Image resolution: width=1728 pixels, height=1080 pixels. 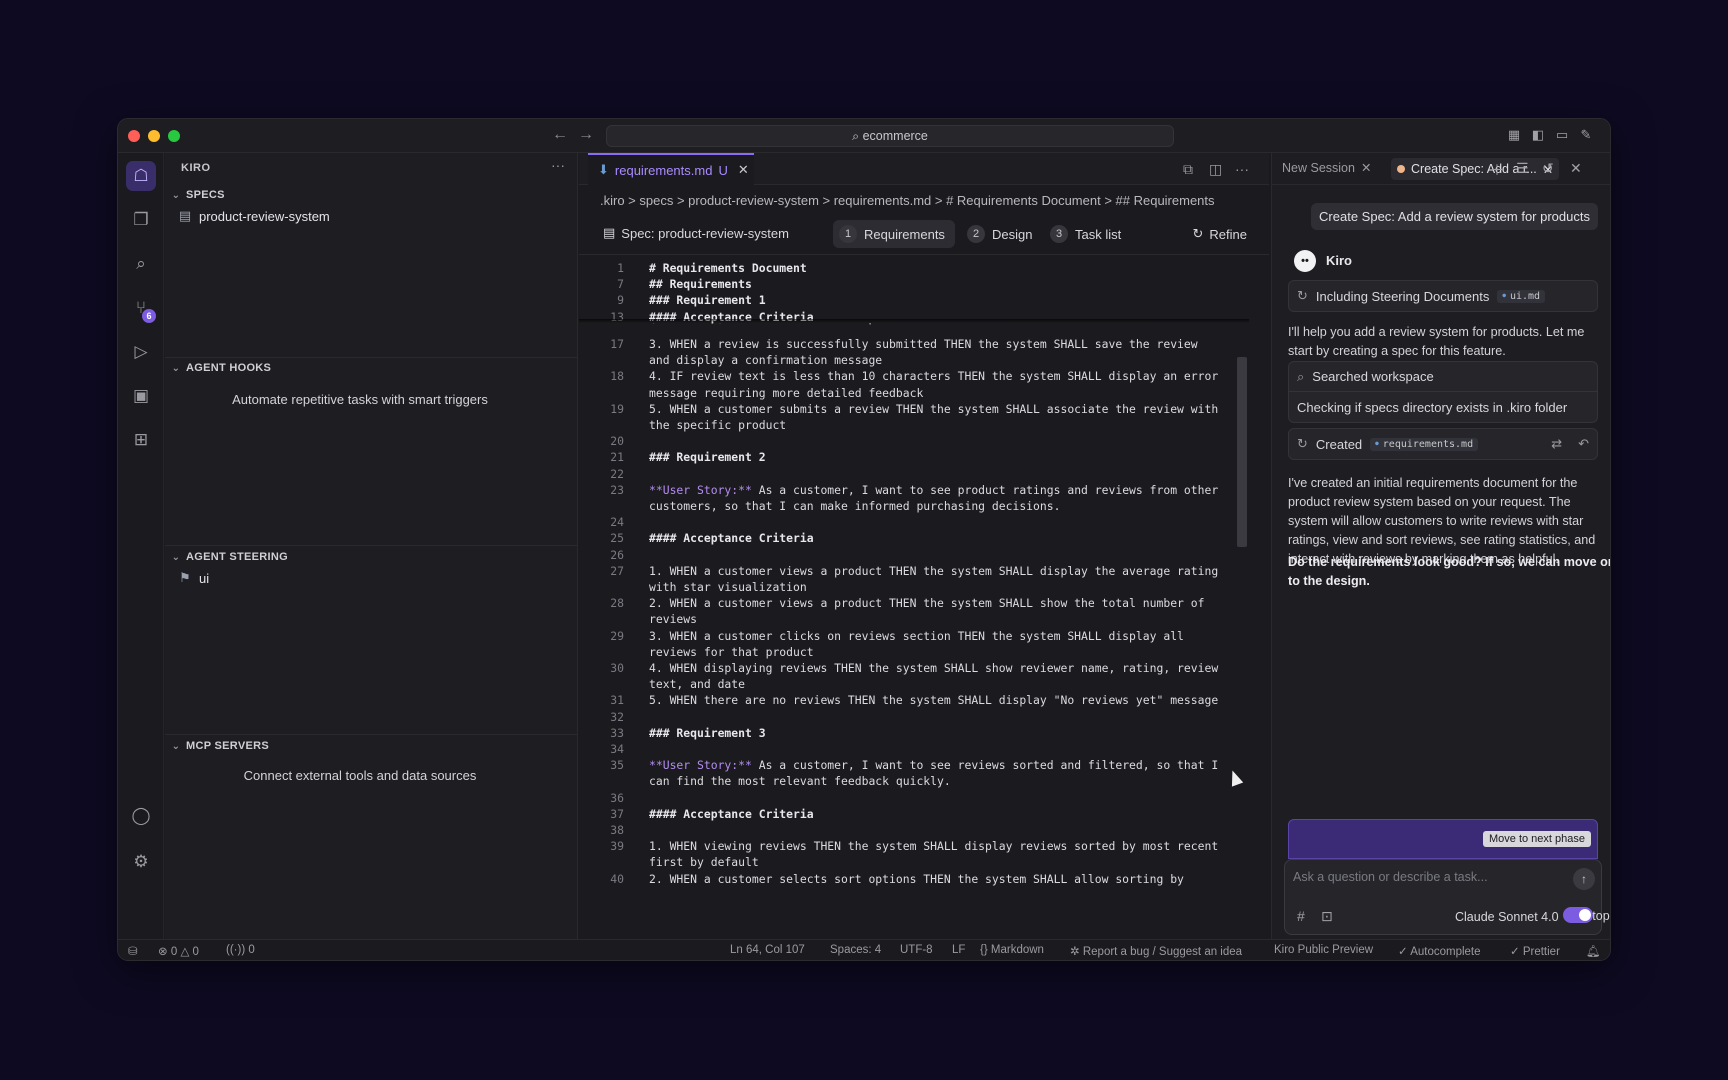 What do you see at coordinates (1475, 169) in the screenshot?
I see `tab-create-spec: Create Spec: Add a r... ✕` at bounding box center [1475, 169].